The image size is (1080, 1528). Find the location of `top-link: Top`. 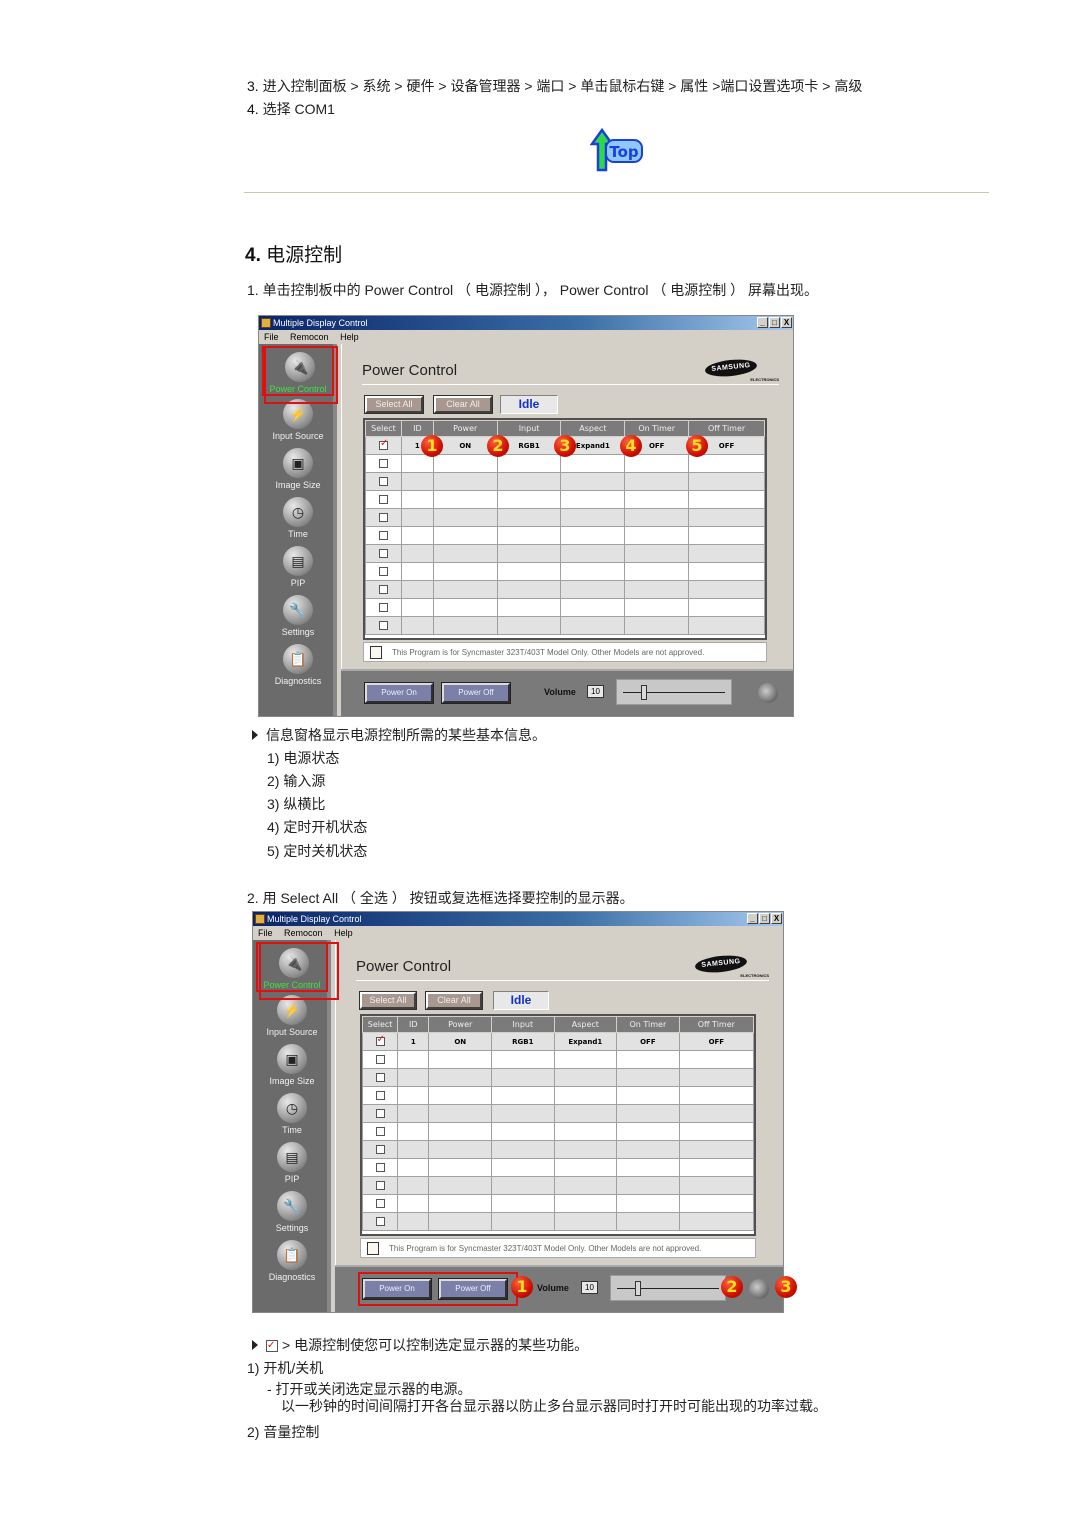

top-link: Top is located at coordinates (616, 149).